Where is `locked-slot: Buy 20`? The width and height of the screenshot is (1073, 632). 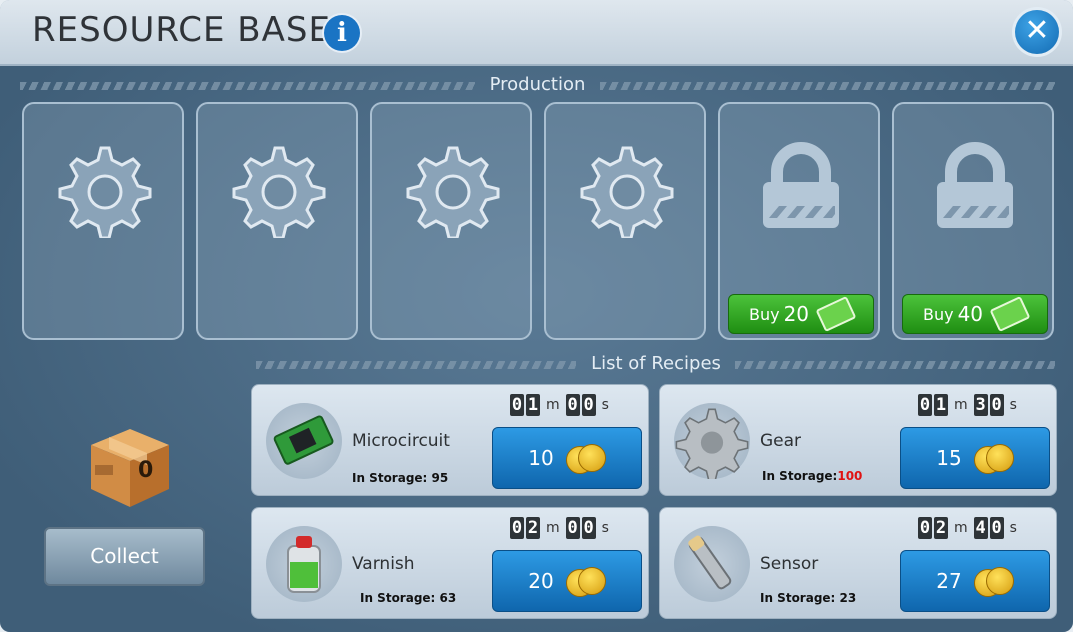 locked-slot: Buy 20 is located at coordinates (799, 221).